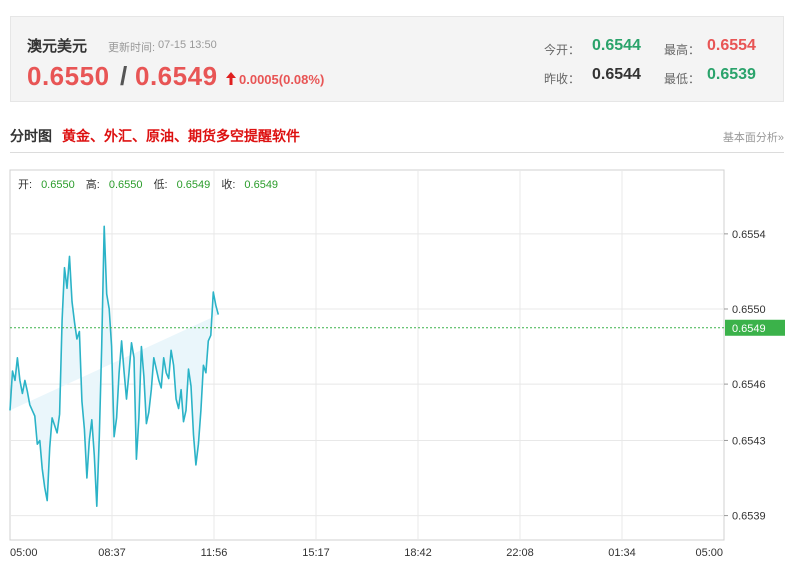  I want to click on ad-link: 黄金、外汇、原油、期货多空提醒软件, so click(181, 136).